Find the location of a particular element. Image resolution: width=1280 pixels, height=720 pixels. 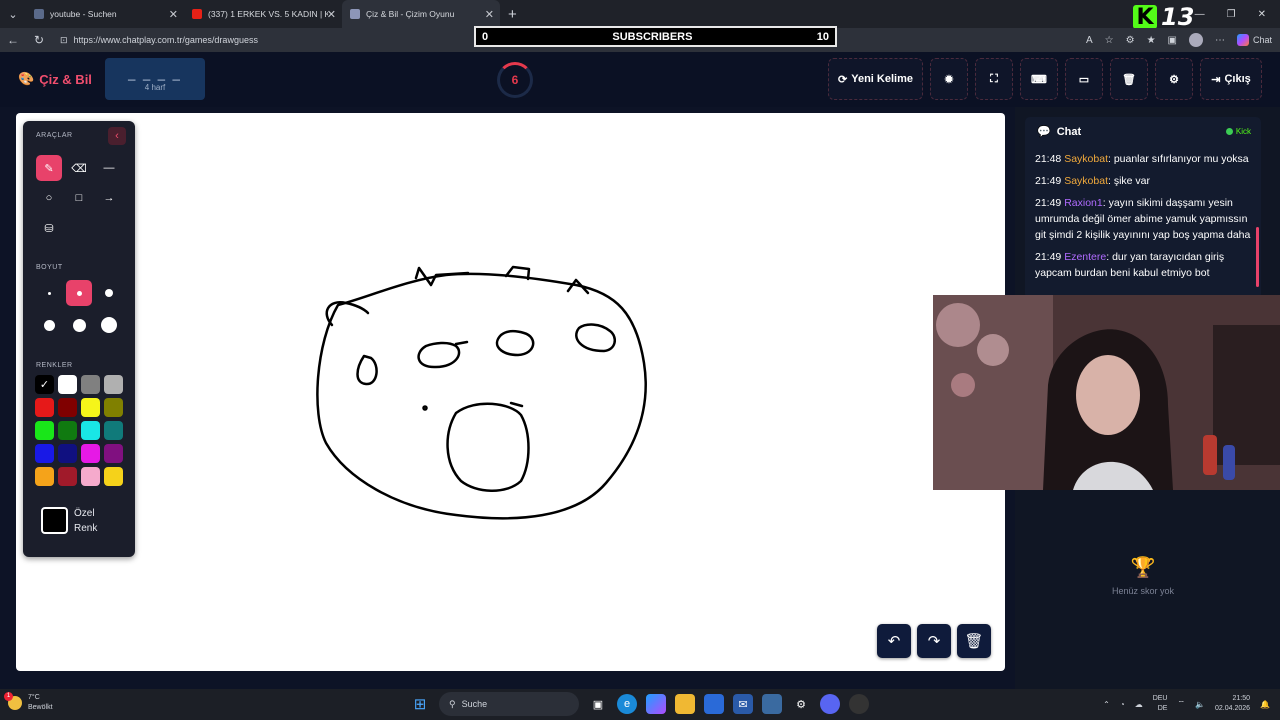

windows-start-icon: ⊞ is located at coordinates (420, 704).